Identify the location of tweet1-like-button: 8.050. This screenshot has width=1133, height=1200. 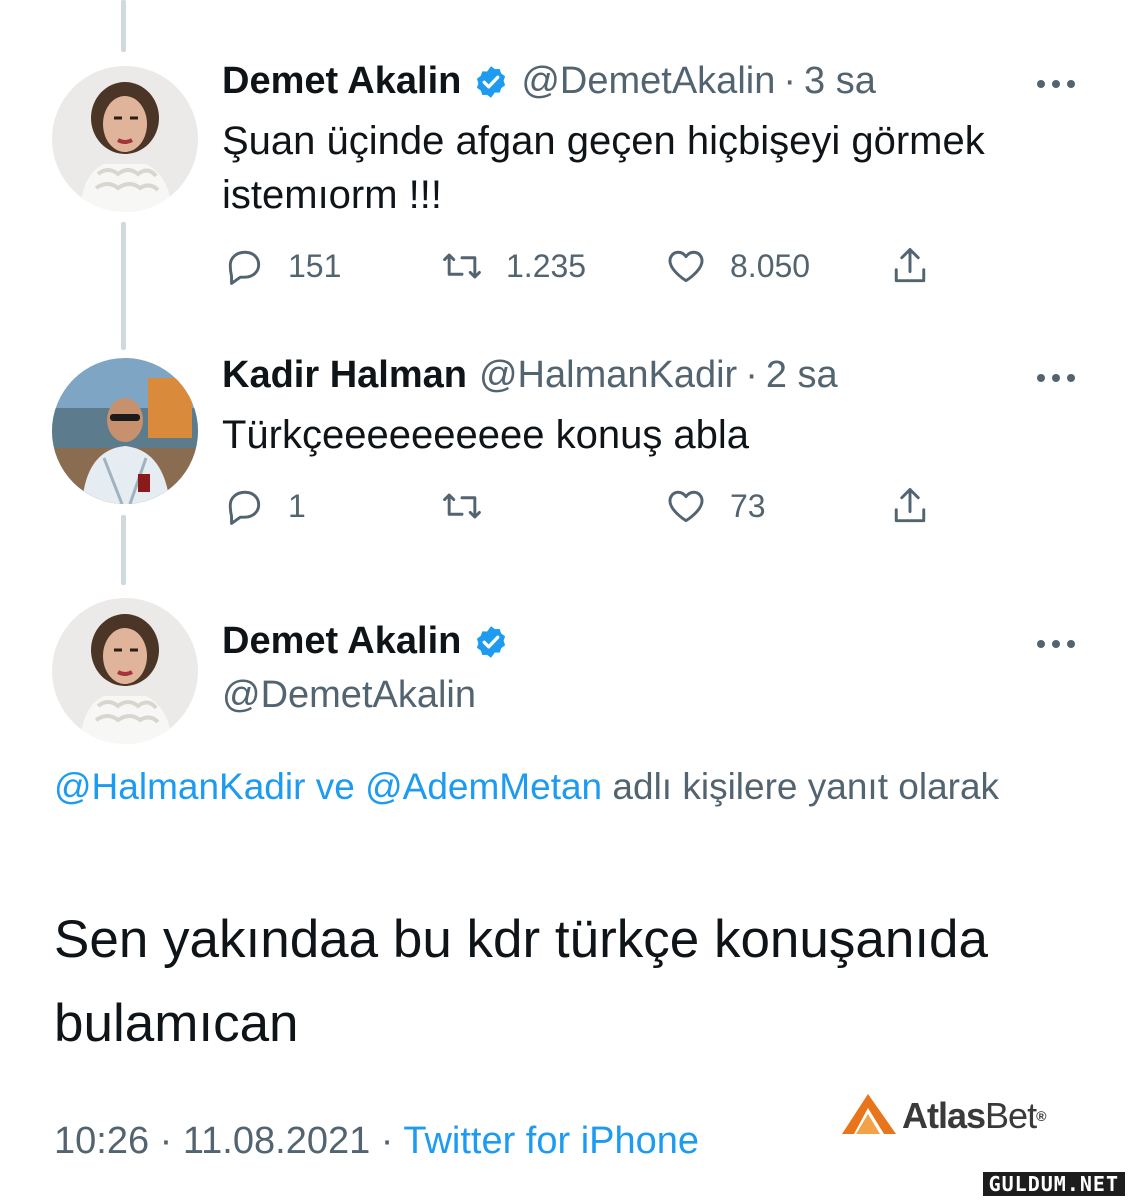
(737, 266).